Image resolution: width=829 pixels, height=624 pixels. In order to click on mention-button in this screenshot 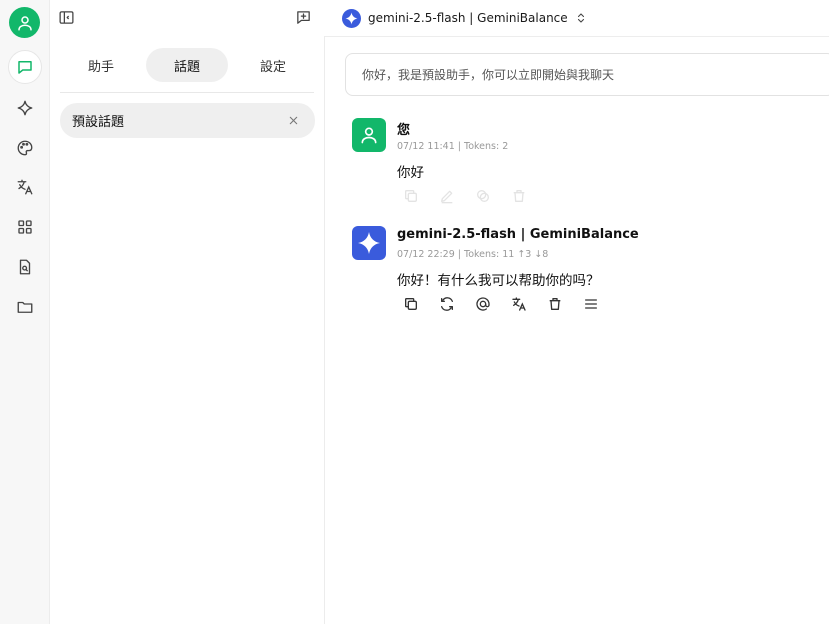, I will do `click(483, 304)`.